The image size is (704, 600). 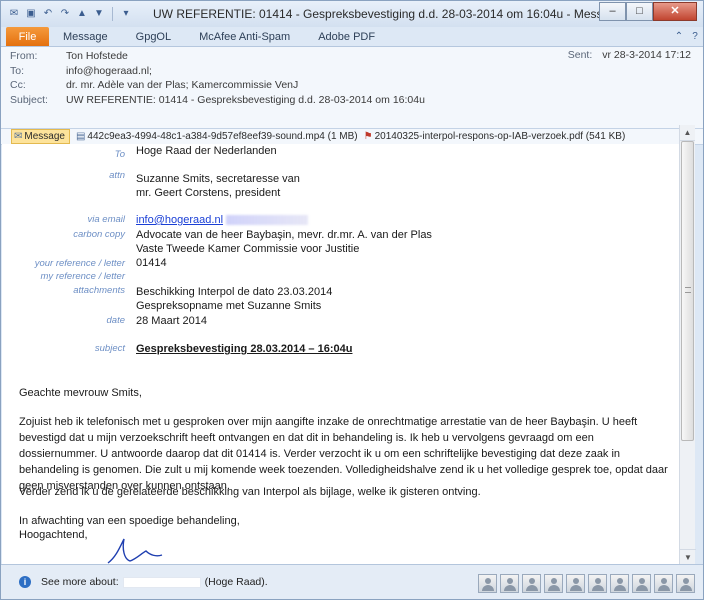 What do you see at coordinates (106, 219) in the screenshot?
I see `letter-via-label: via email` at bounding box center [106, 219].